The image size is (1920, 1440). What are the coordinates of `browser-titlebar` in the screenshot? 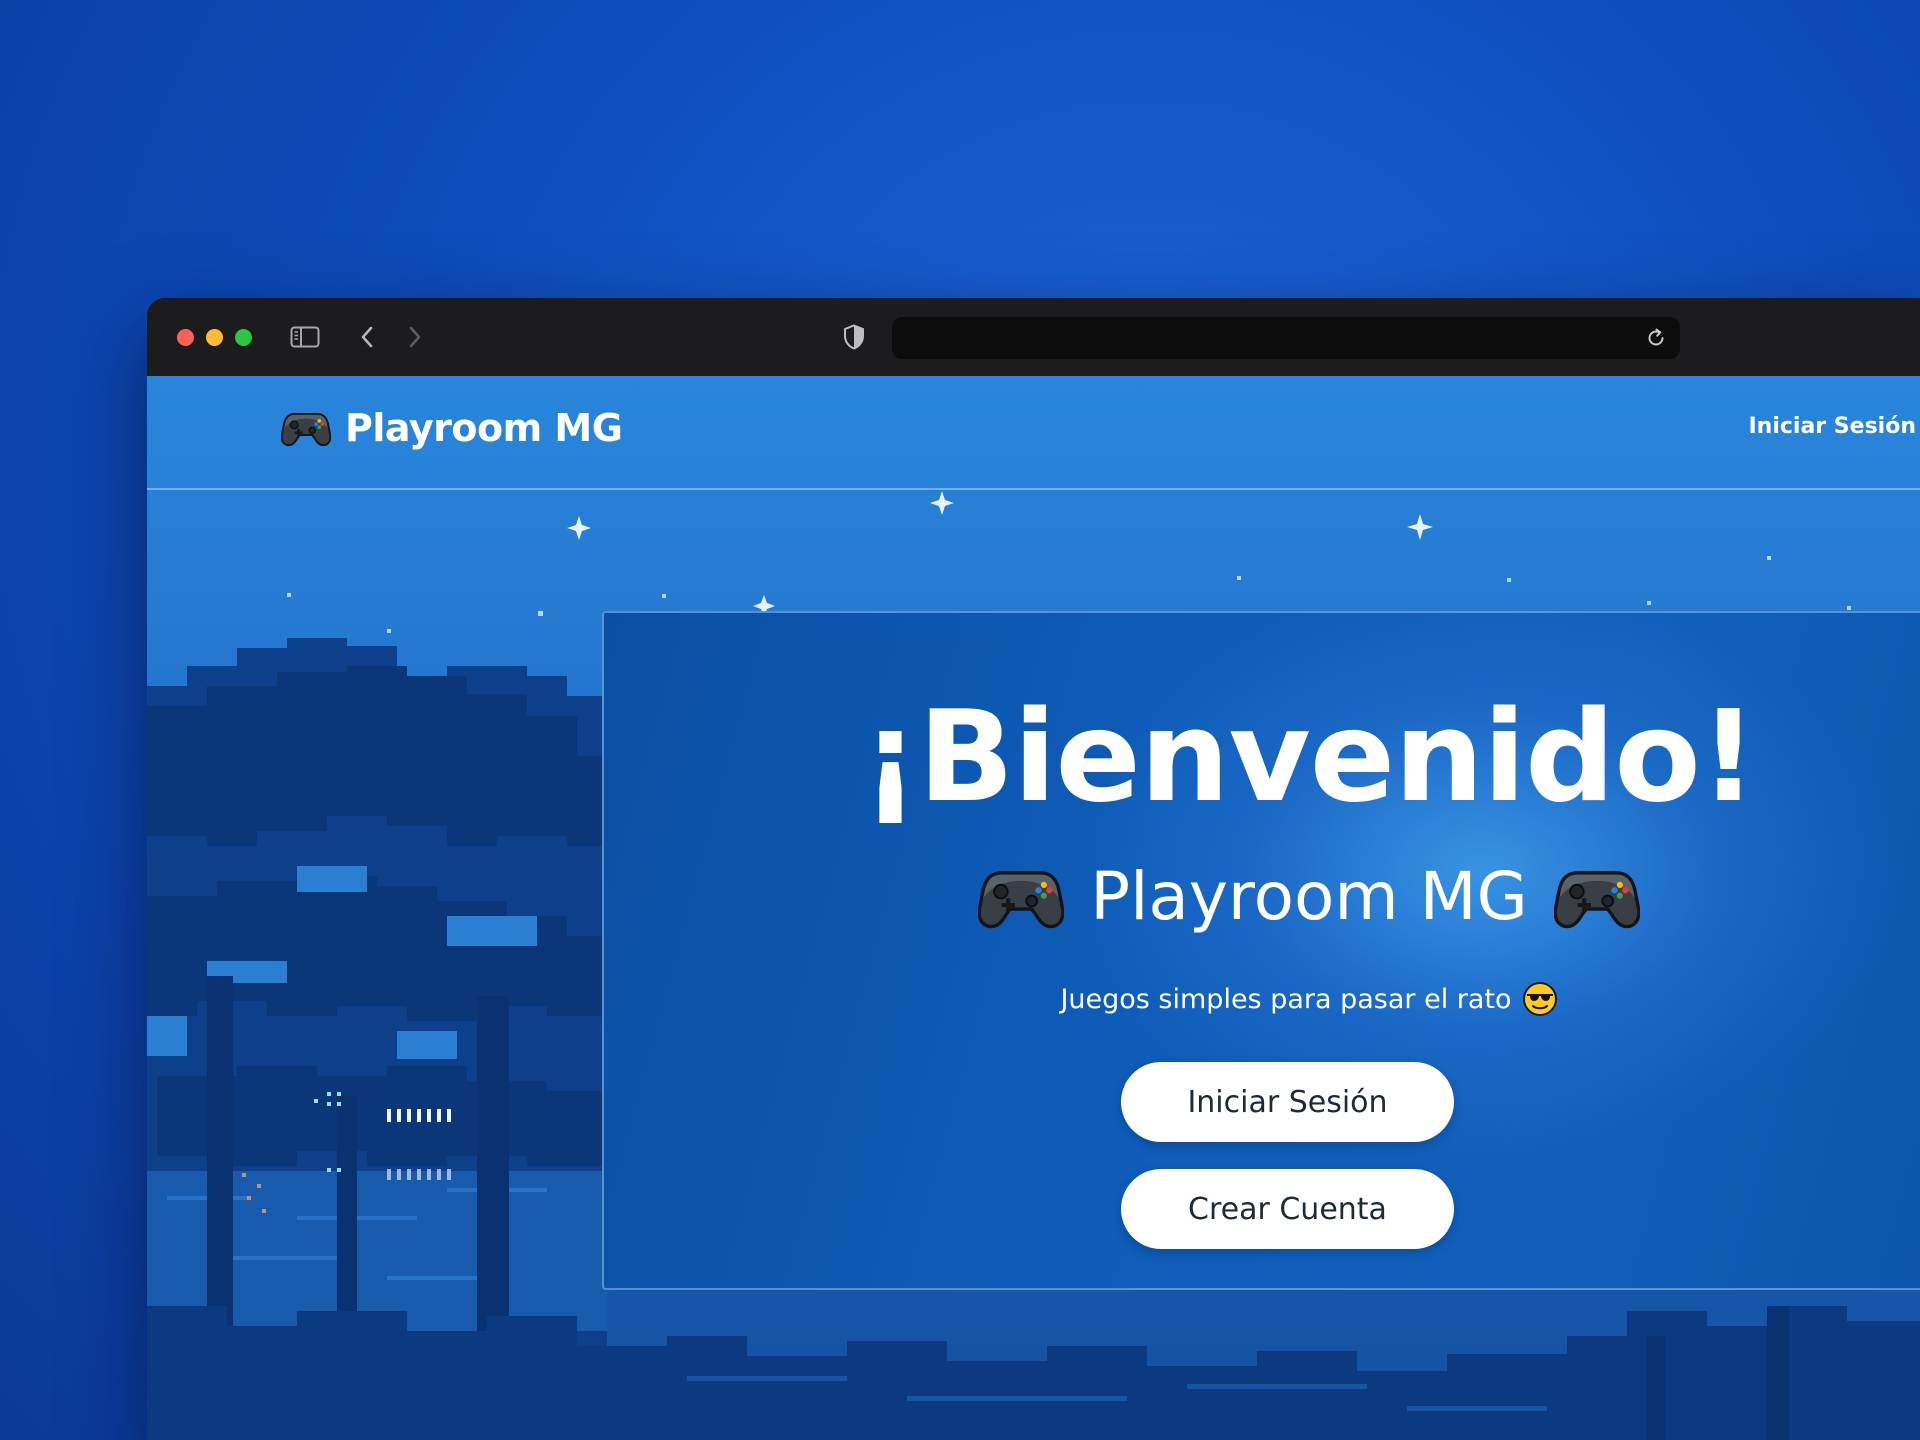 It's located at (1033, 337).